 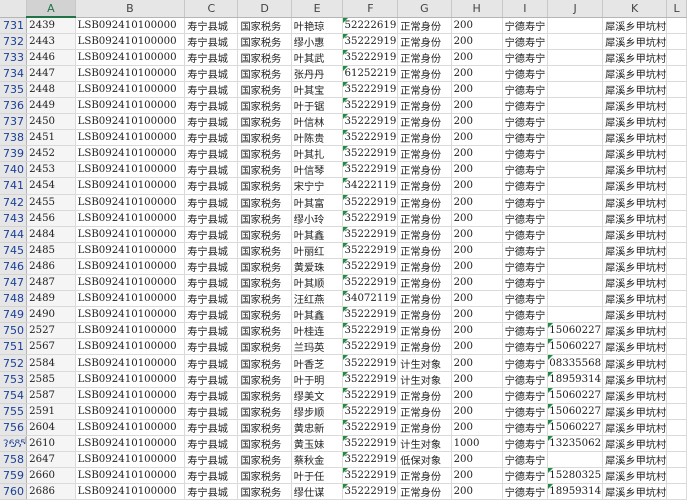 What do you see at coordinates (51, 138) in the screenshot?
I see `cell-a: 2451` at bounding box center [51, 138].